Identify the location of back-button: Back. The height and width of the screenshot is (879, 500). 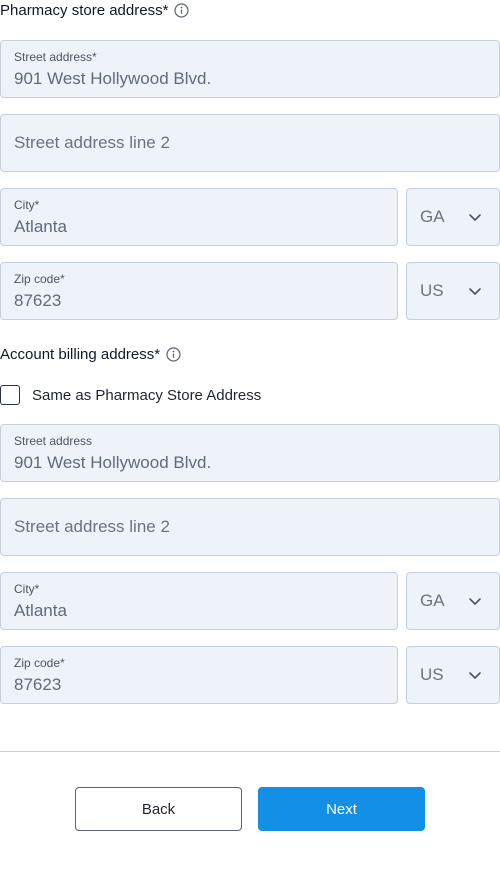
(158, 809).